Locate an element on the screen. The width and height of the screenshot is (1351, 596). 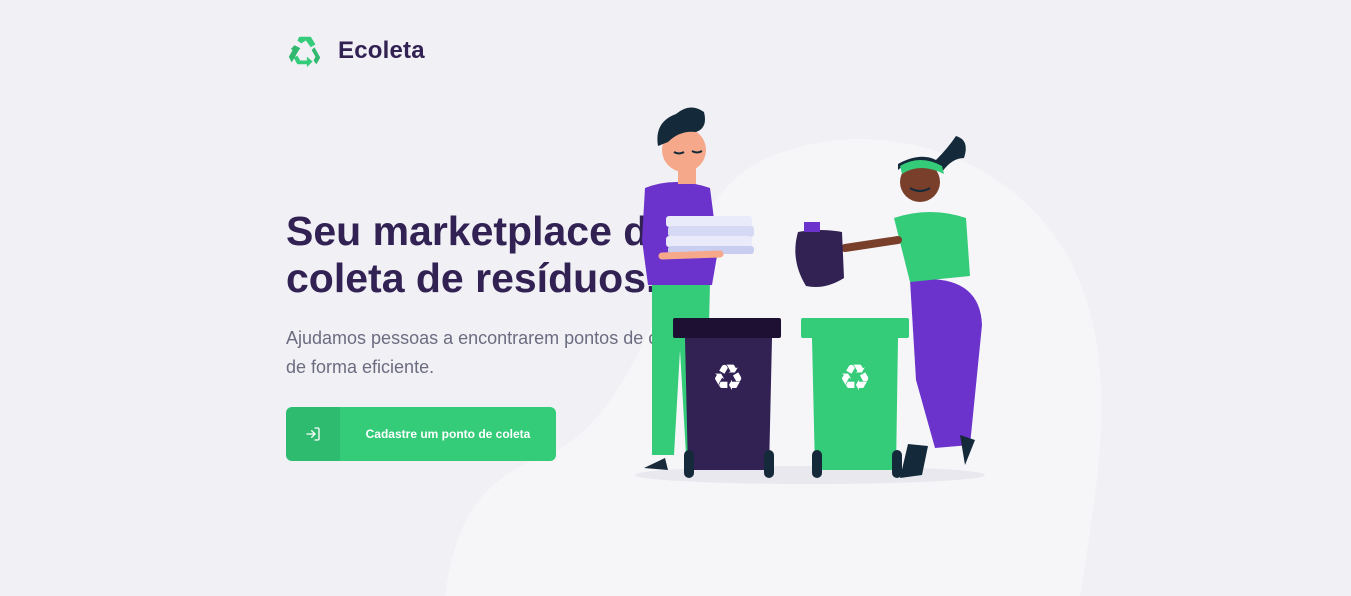
log-in-icon is located at coordinates (313, 434).